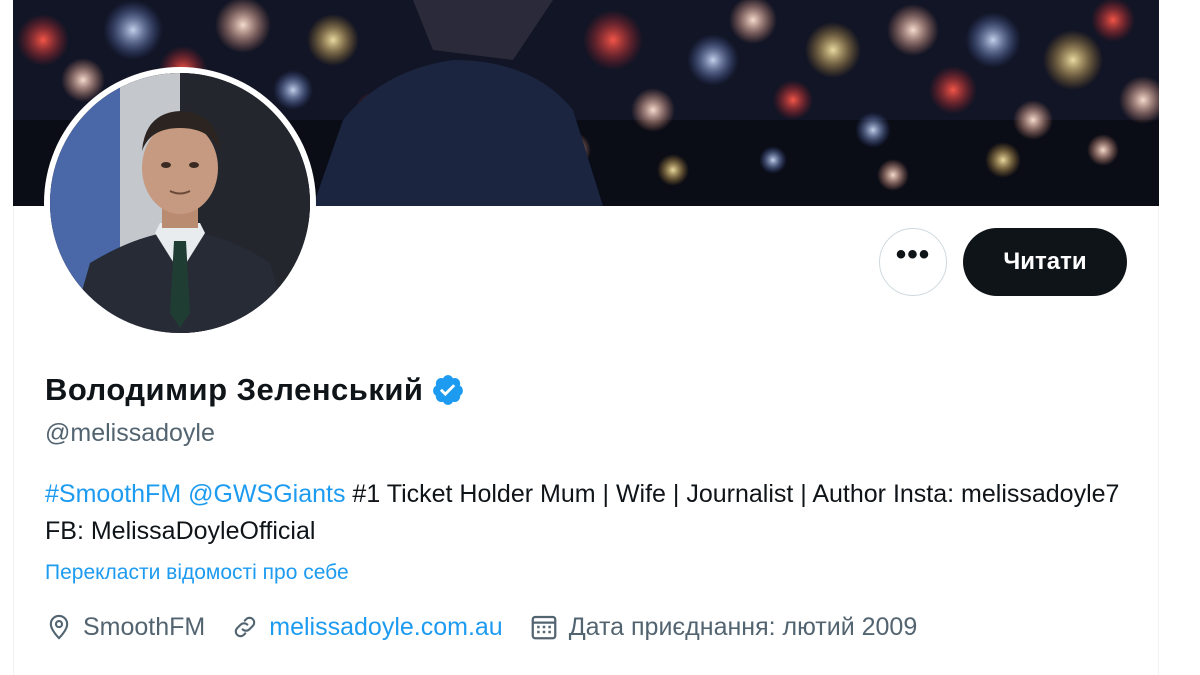 This screenshot has width=1200, height=675. What do you see at coordinates (130, 433) in the screenshot?
I see `profile-handle: @melissadoyle` at bounding box center [130, 433].